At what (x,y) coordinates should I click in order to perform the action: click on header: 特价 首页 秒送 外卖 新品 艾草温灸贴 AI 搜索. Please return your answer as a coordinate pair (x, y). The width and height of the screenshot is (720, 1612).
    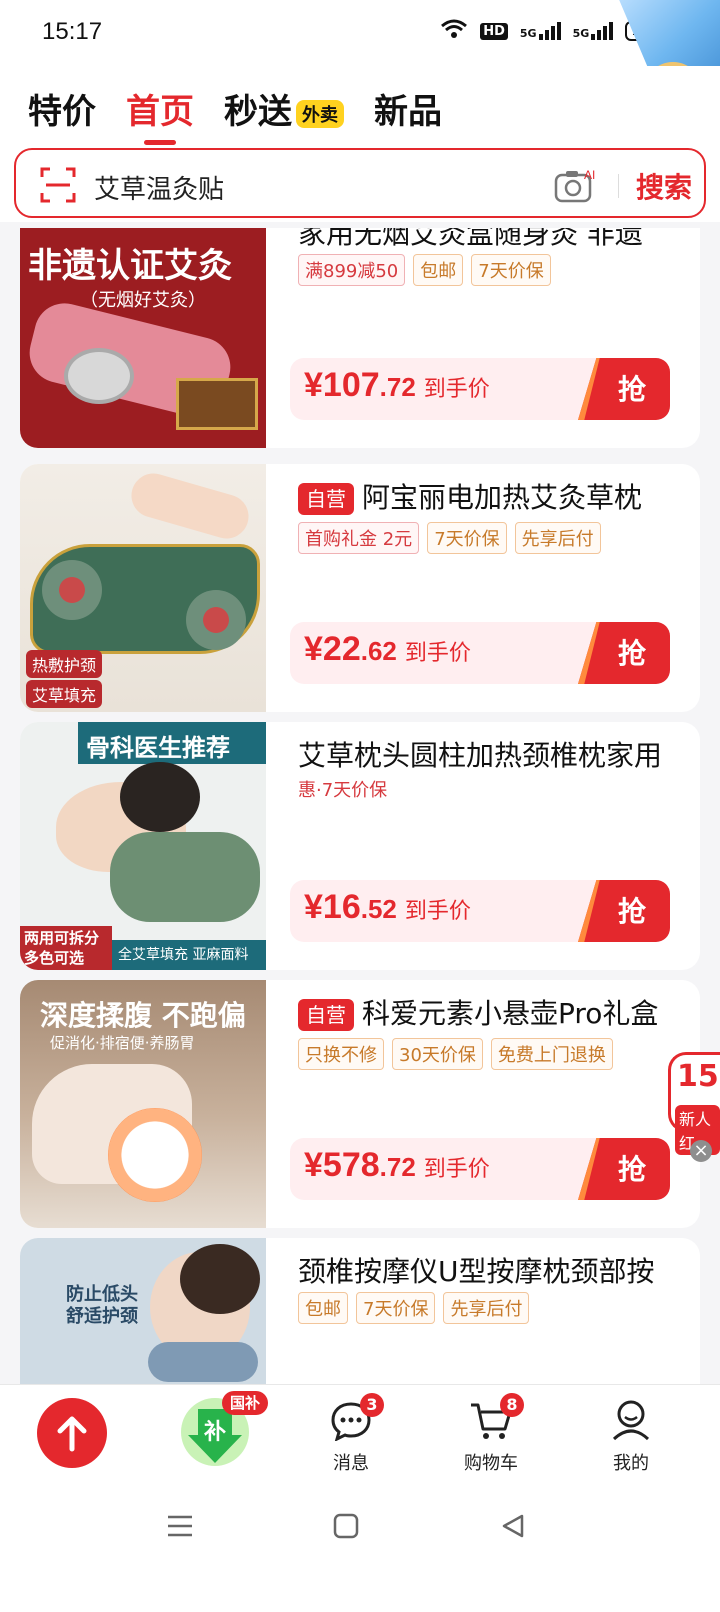
    Looking at the image, I should click on (360, 144).